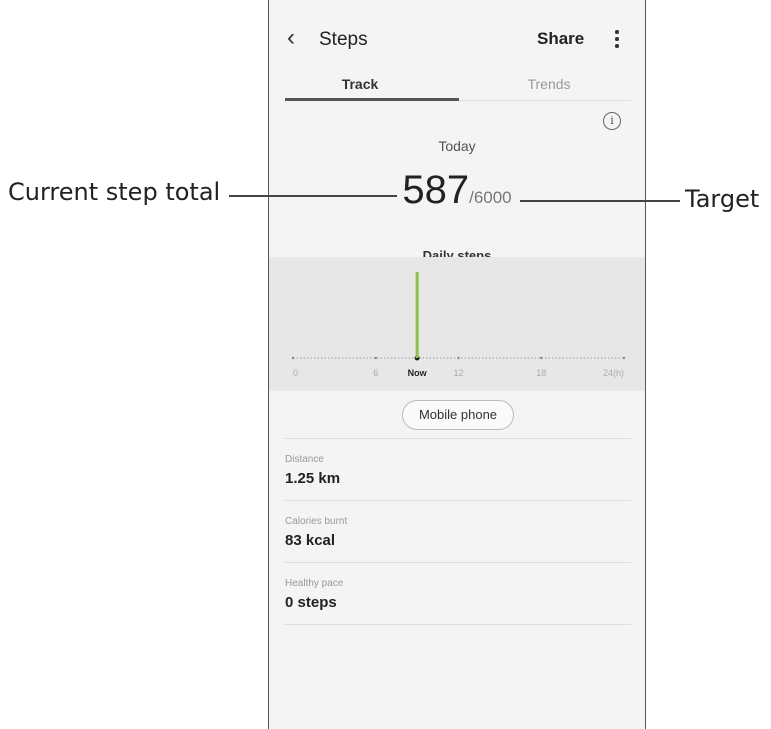 The height and width of the screenshot is (729, 771). What do you see at coordinates (304, 459) in the screenshot?
I see `distance-label: Distance` at bounding box center [304, 459].